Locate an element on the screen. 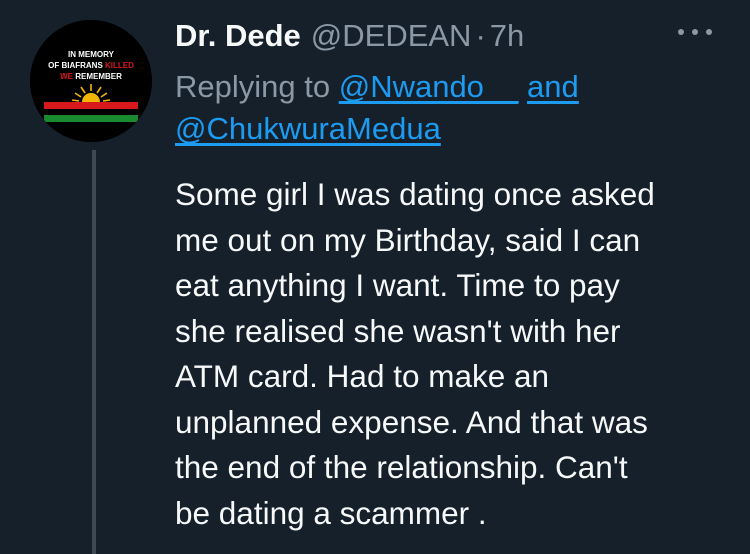 This screenshot has width=750, height=554. more-options-button is located at coordinates (695, 32).